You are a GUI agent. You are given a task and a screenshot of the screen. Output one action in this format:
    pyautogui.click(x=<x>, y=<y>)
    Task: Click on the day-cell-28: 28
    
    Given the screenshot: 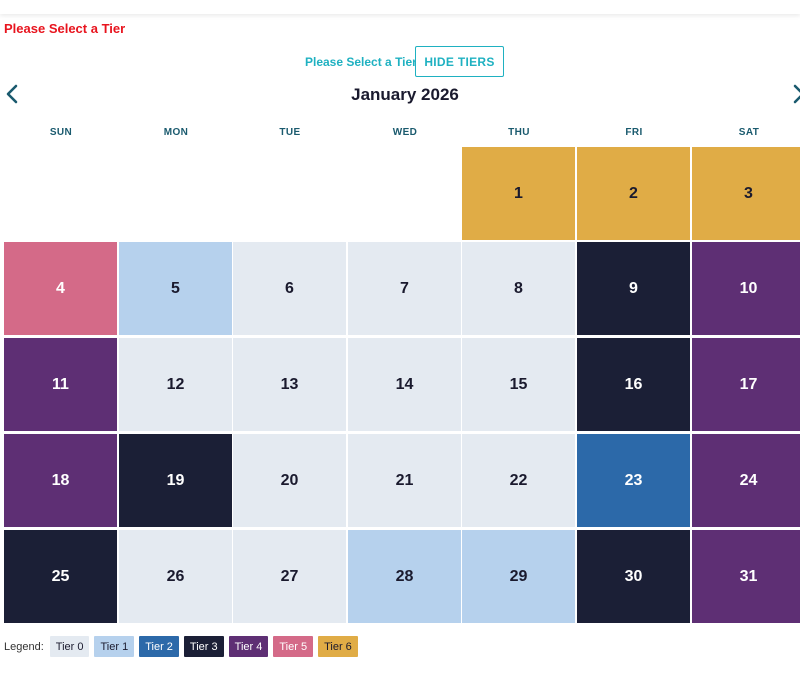 What is the action you would take?
    pyautogui.click(x=404, y=576)
    